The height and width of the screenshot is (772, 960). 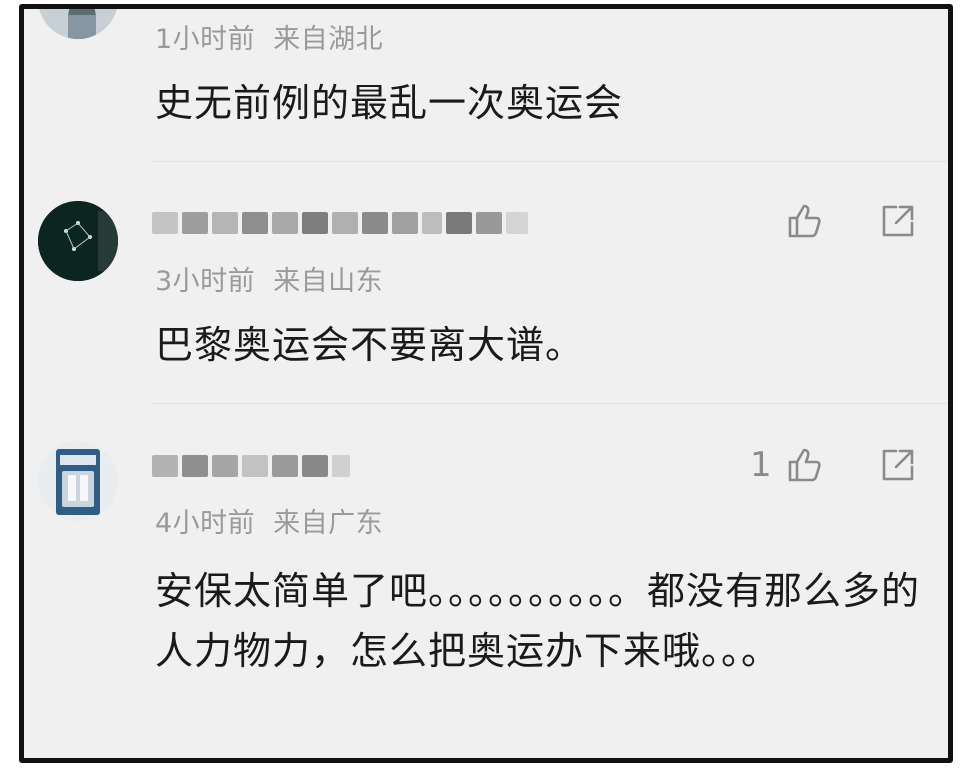 I want to click on like-count: 1, so click(x=761, y=465).